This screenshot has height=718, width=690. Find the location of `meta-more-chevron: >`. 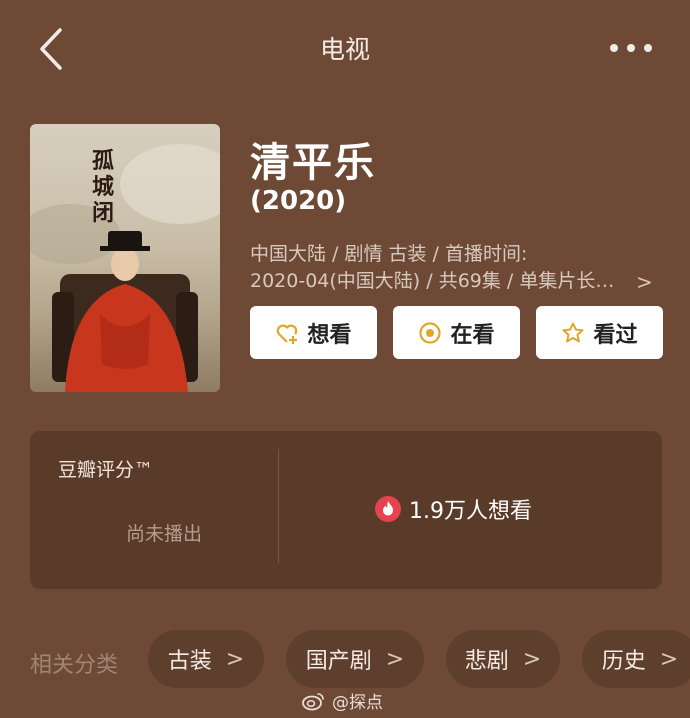

meta-more-chevron: > is located at coordinates (644, 282).